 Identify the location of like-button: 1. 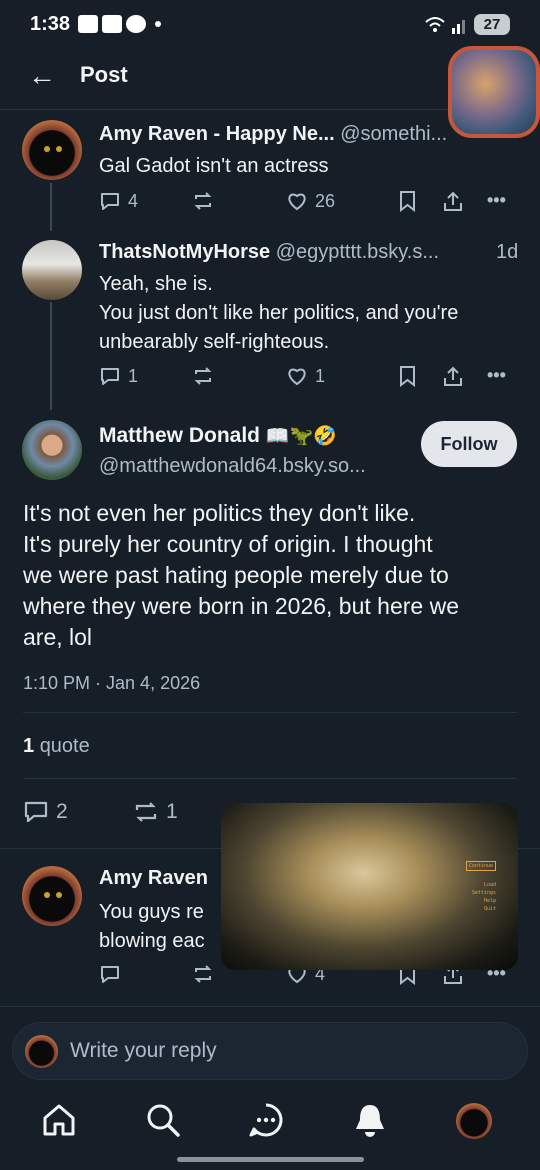
(305, 376).